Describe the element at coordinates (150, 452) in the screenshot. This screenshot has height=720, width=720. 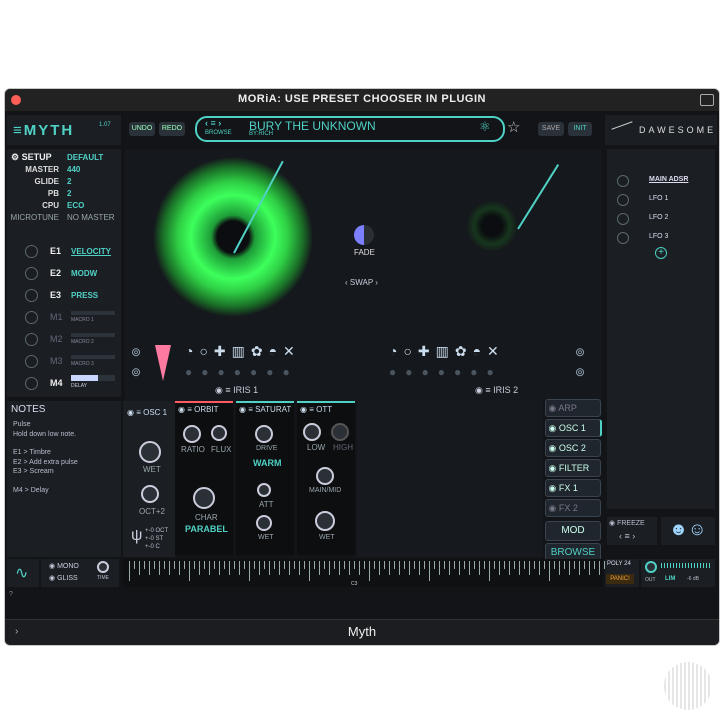
I see `osc-wet-knob` at that location.